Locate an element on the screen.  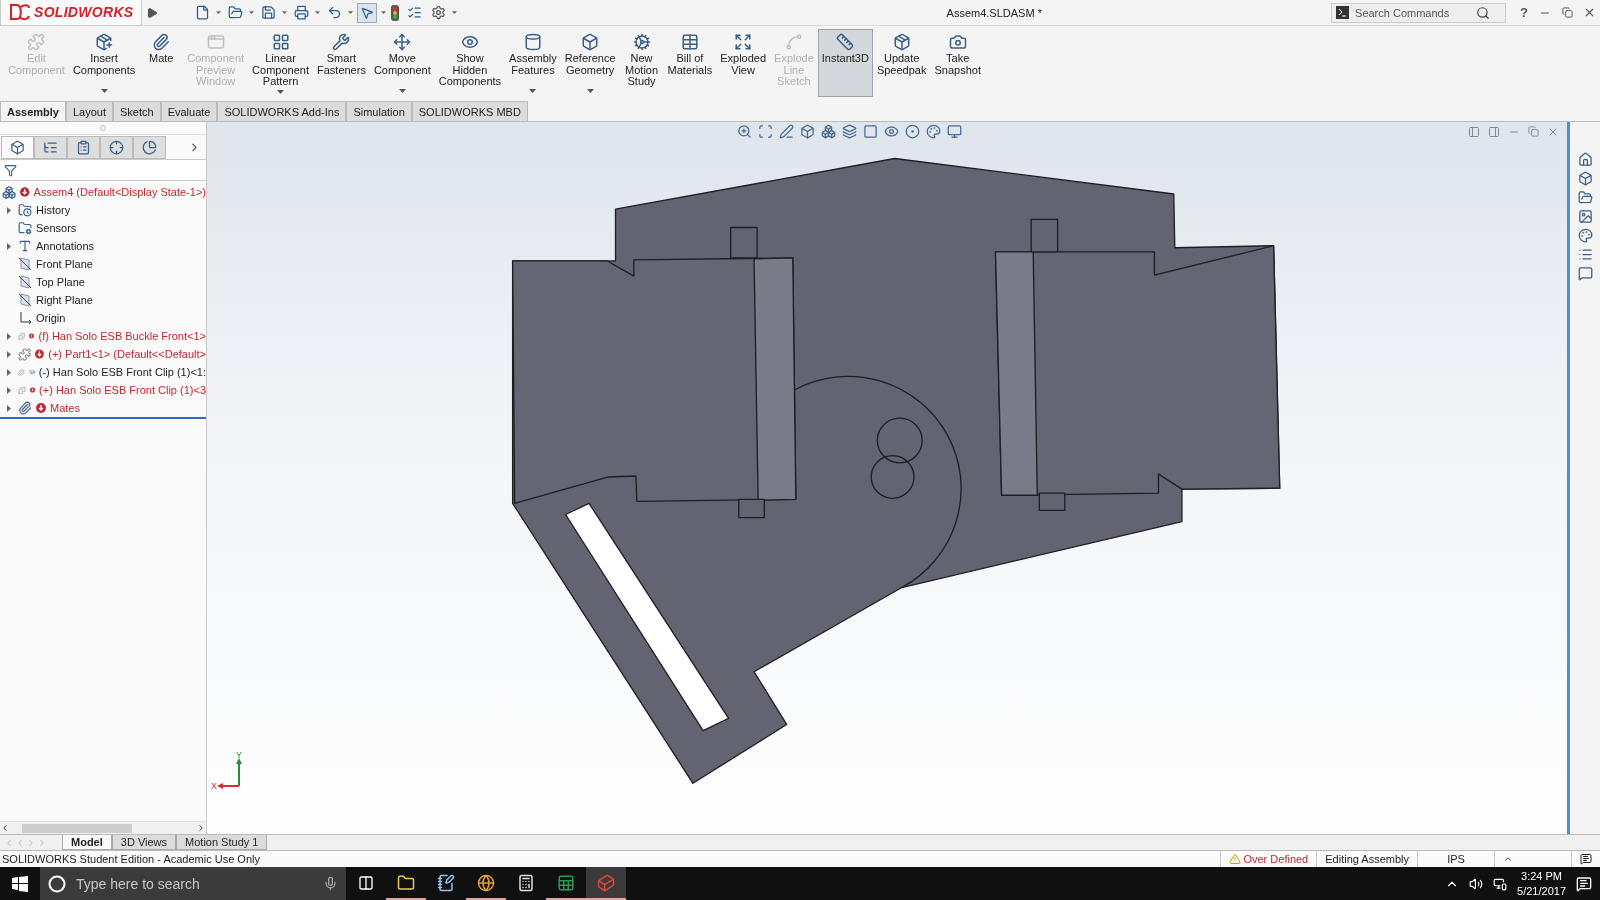
cubes-icon is located at coordinates (828, 131).